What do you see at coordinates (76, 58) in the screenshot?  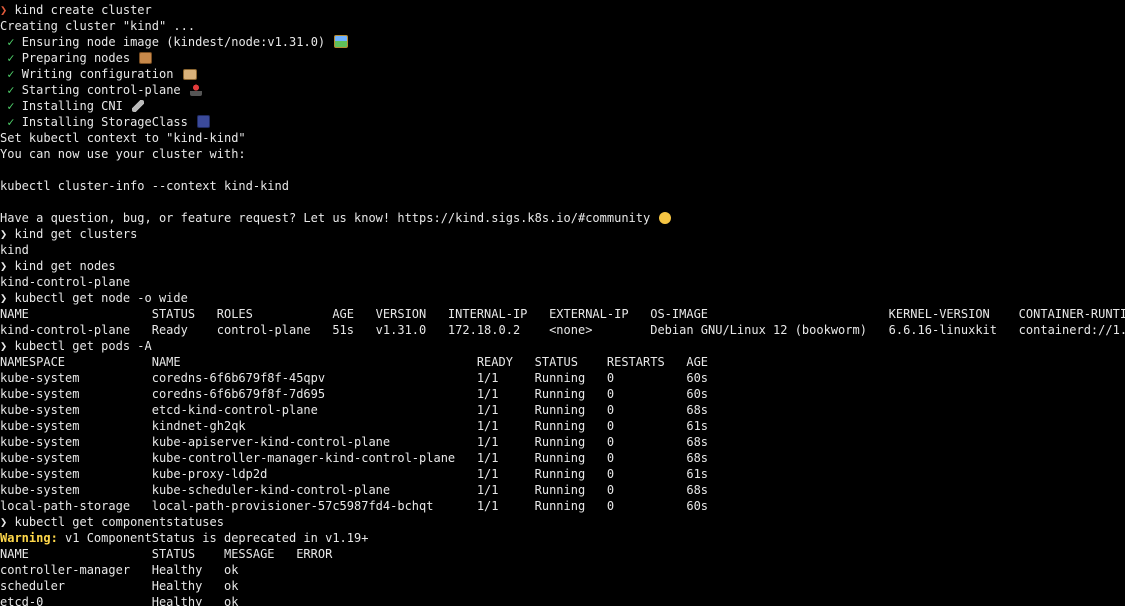 I see `step-text: Preparing nodes` at bounding box center [76, 58].